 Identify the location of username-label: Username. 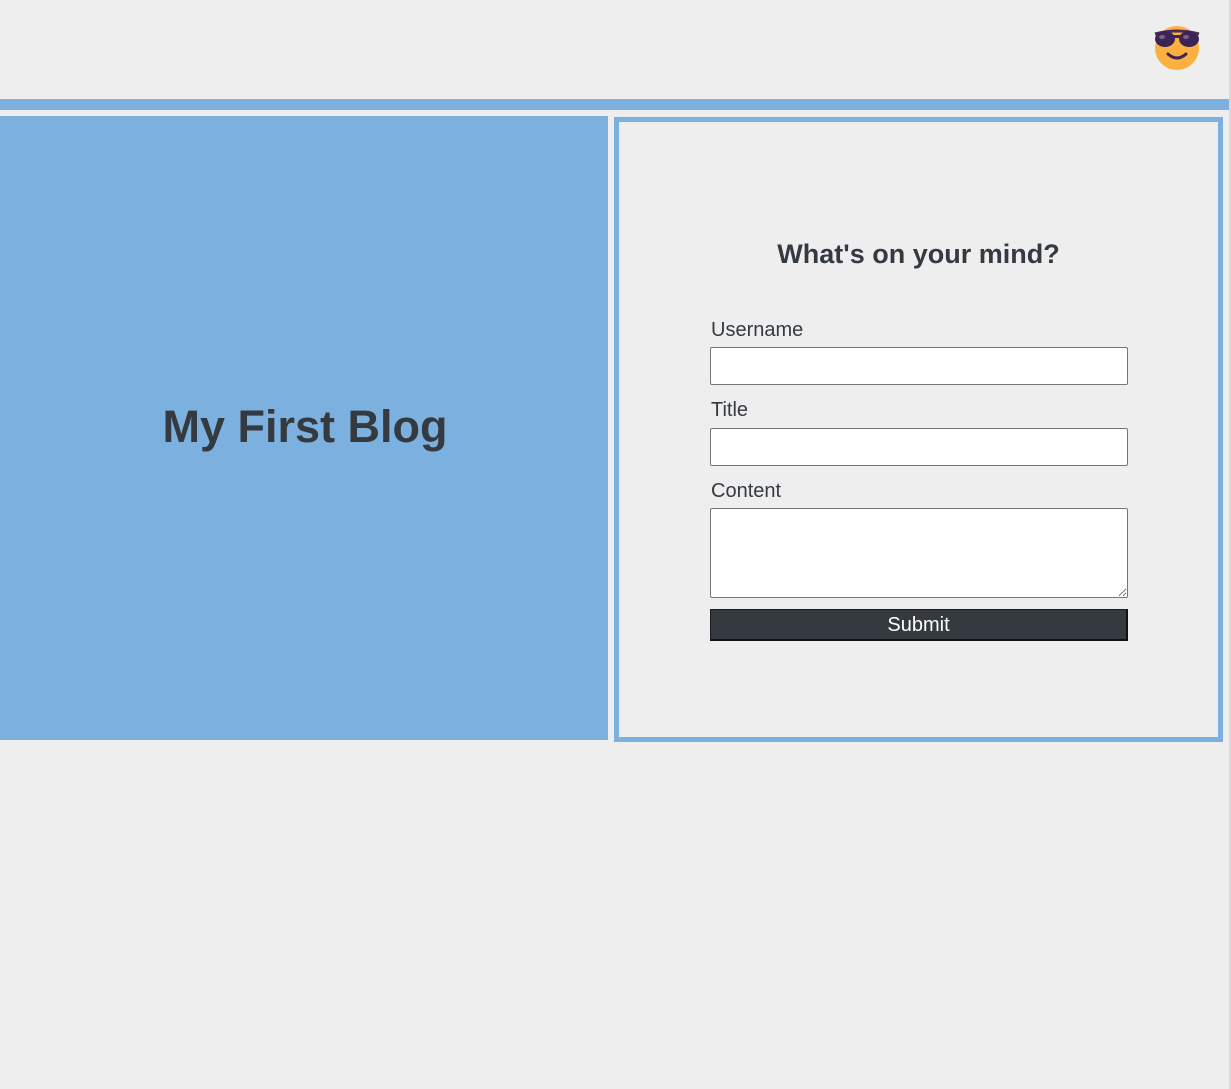
(757, 330).